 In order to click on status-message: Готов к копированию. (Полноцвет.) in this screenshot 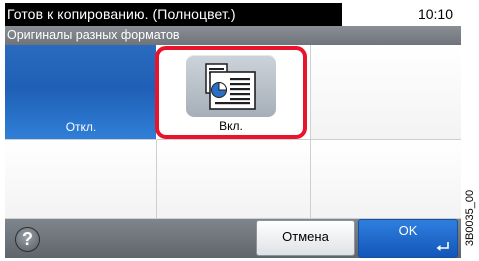, I will do `click(121, 14)`.